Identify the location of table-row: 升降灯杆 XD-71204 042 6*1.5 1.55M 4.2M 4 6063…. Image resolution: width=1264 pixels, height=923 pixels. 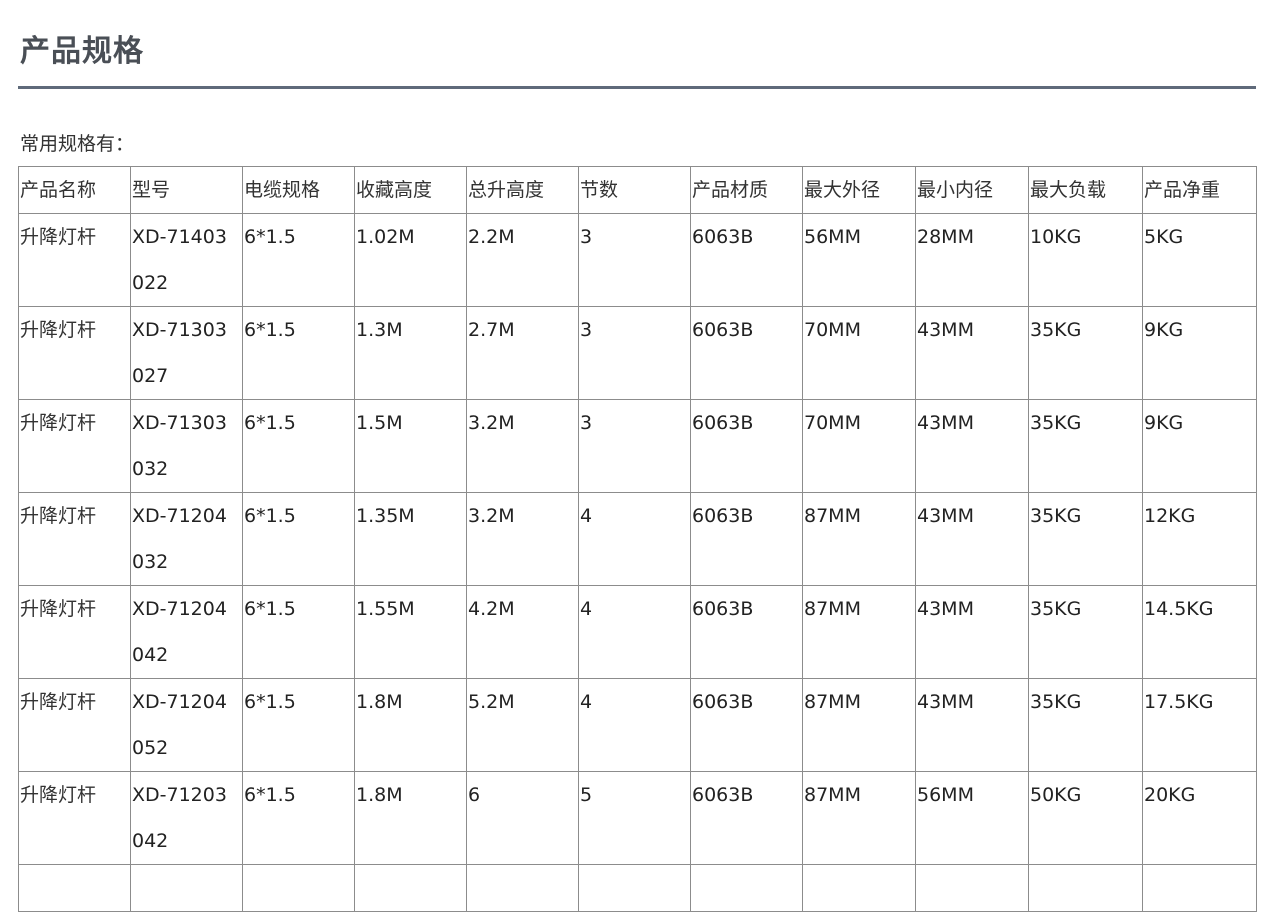
(637, 632).